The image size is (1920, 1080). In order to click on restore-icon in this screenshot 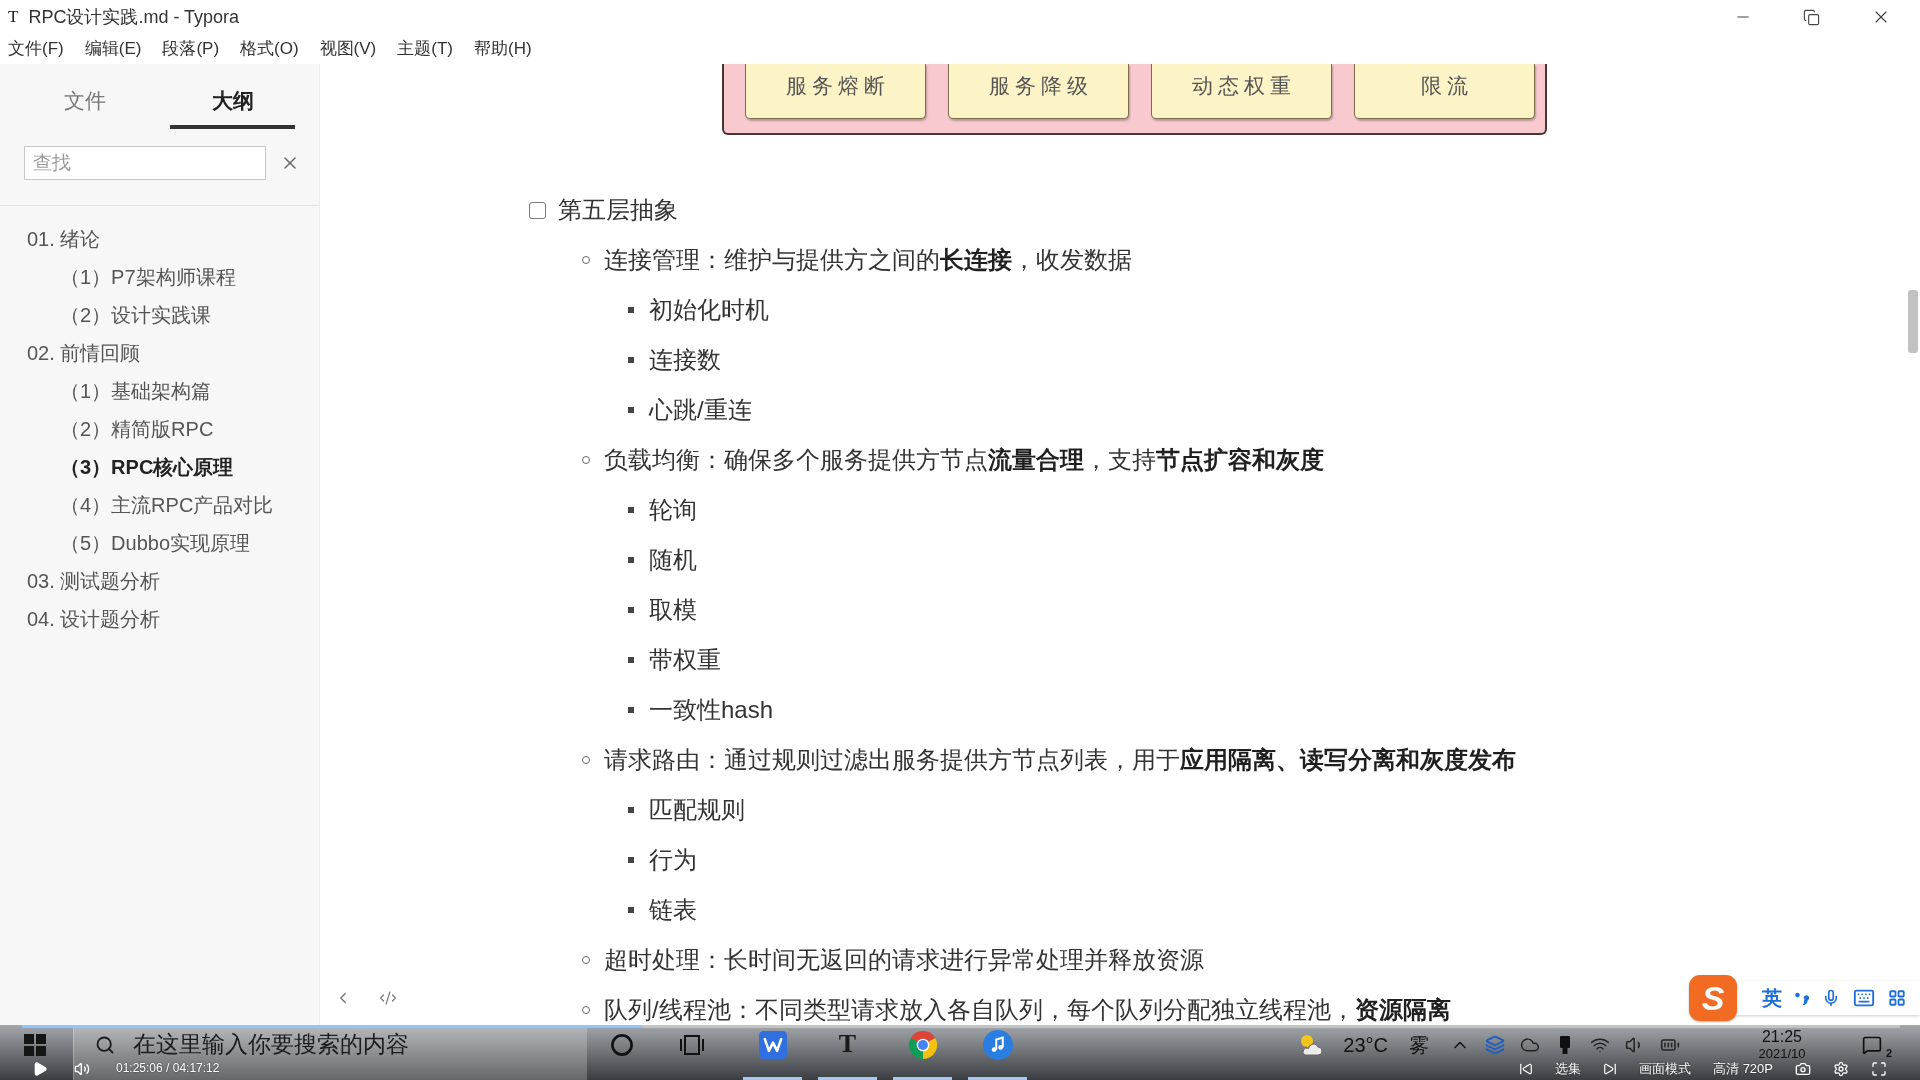, I will do `click(1811, 17)`.